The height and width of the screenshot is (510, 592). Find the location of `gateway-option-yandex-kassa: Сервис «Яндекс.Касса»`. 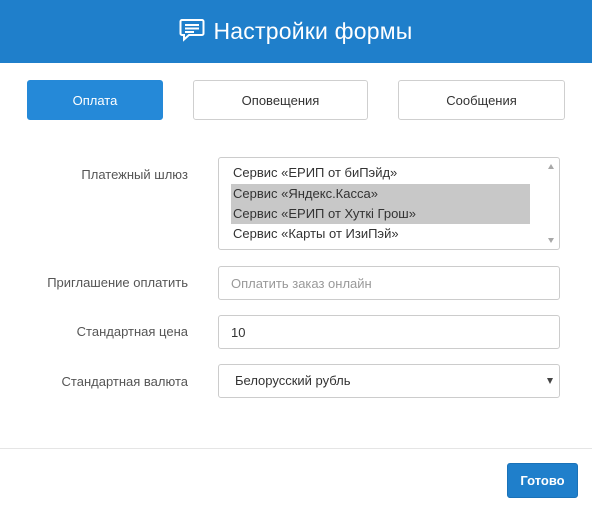

gateway-option-yandex-kassa: Сервис «Яндекс.Касса» is located at coordinates (380, 194).